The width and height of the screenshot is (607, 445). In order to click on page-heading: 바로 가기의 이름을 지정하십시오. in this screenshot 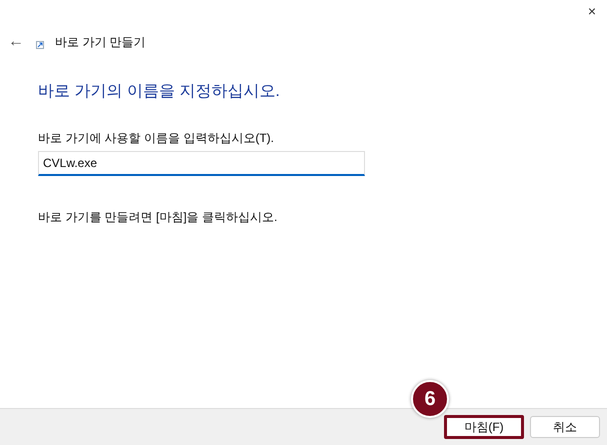, I will do `click(159, 92)`.